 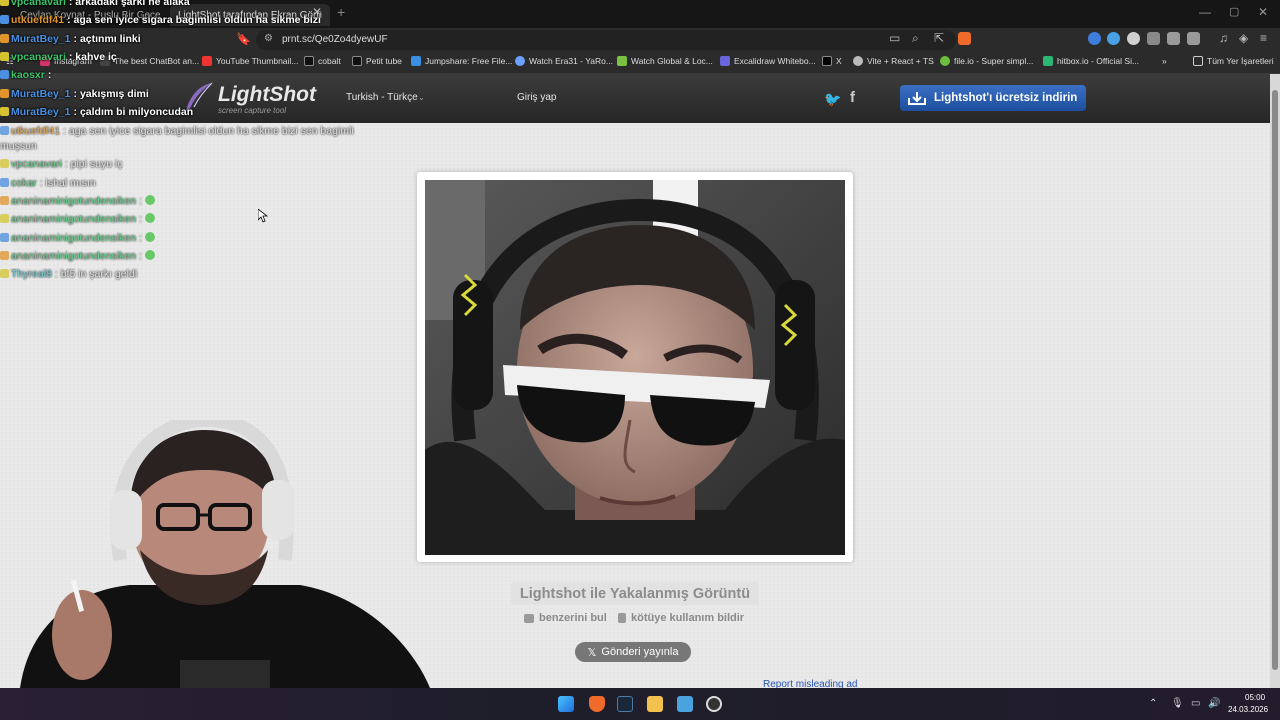 I want to click on chat-message: muşsun, so click(x=18, y=146).